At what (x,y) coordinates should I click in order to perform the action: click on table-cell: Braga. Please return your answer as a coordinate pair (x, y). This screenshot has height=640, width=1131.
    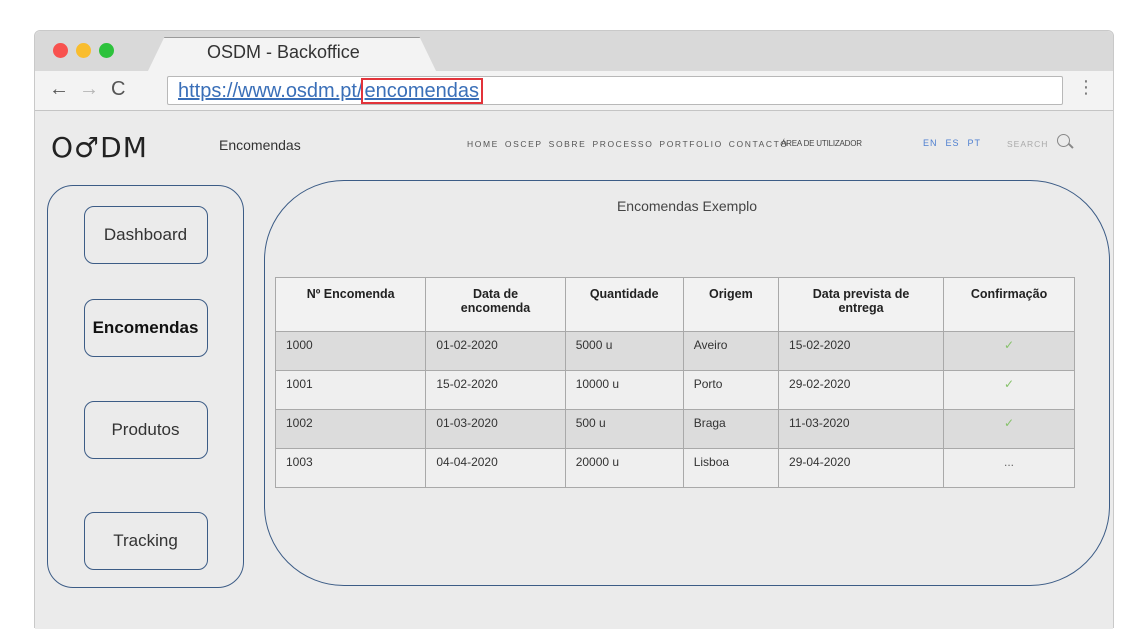
    Looking at the image, I should click on (731, 429).